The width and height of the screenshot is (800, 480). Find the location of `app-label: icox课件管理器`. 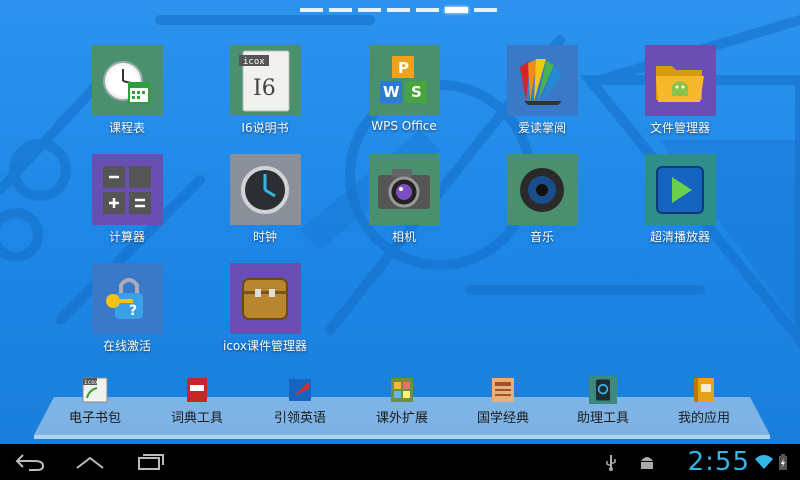

app-label: icox课件管理器 is located at coordinates (264, 346).